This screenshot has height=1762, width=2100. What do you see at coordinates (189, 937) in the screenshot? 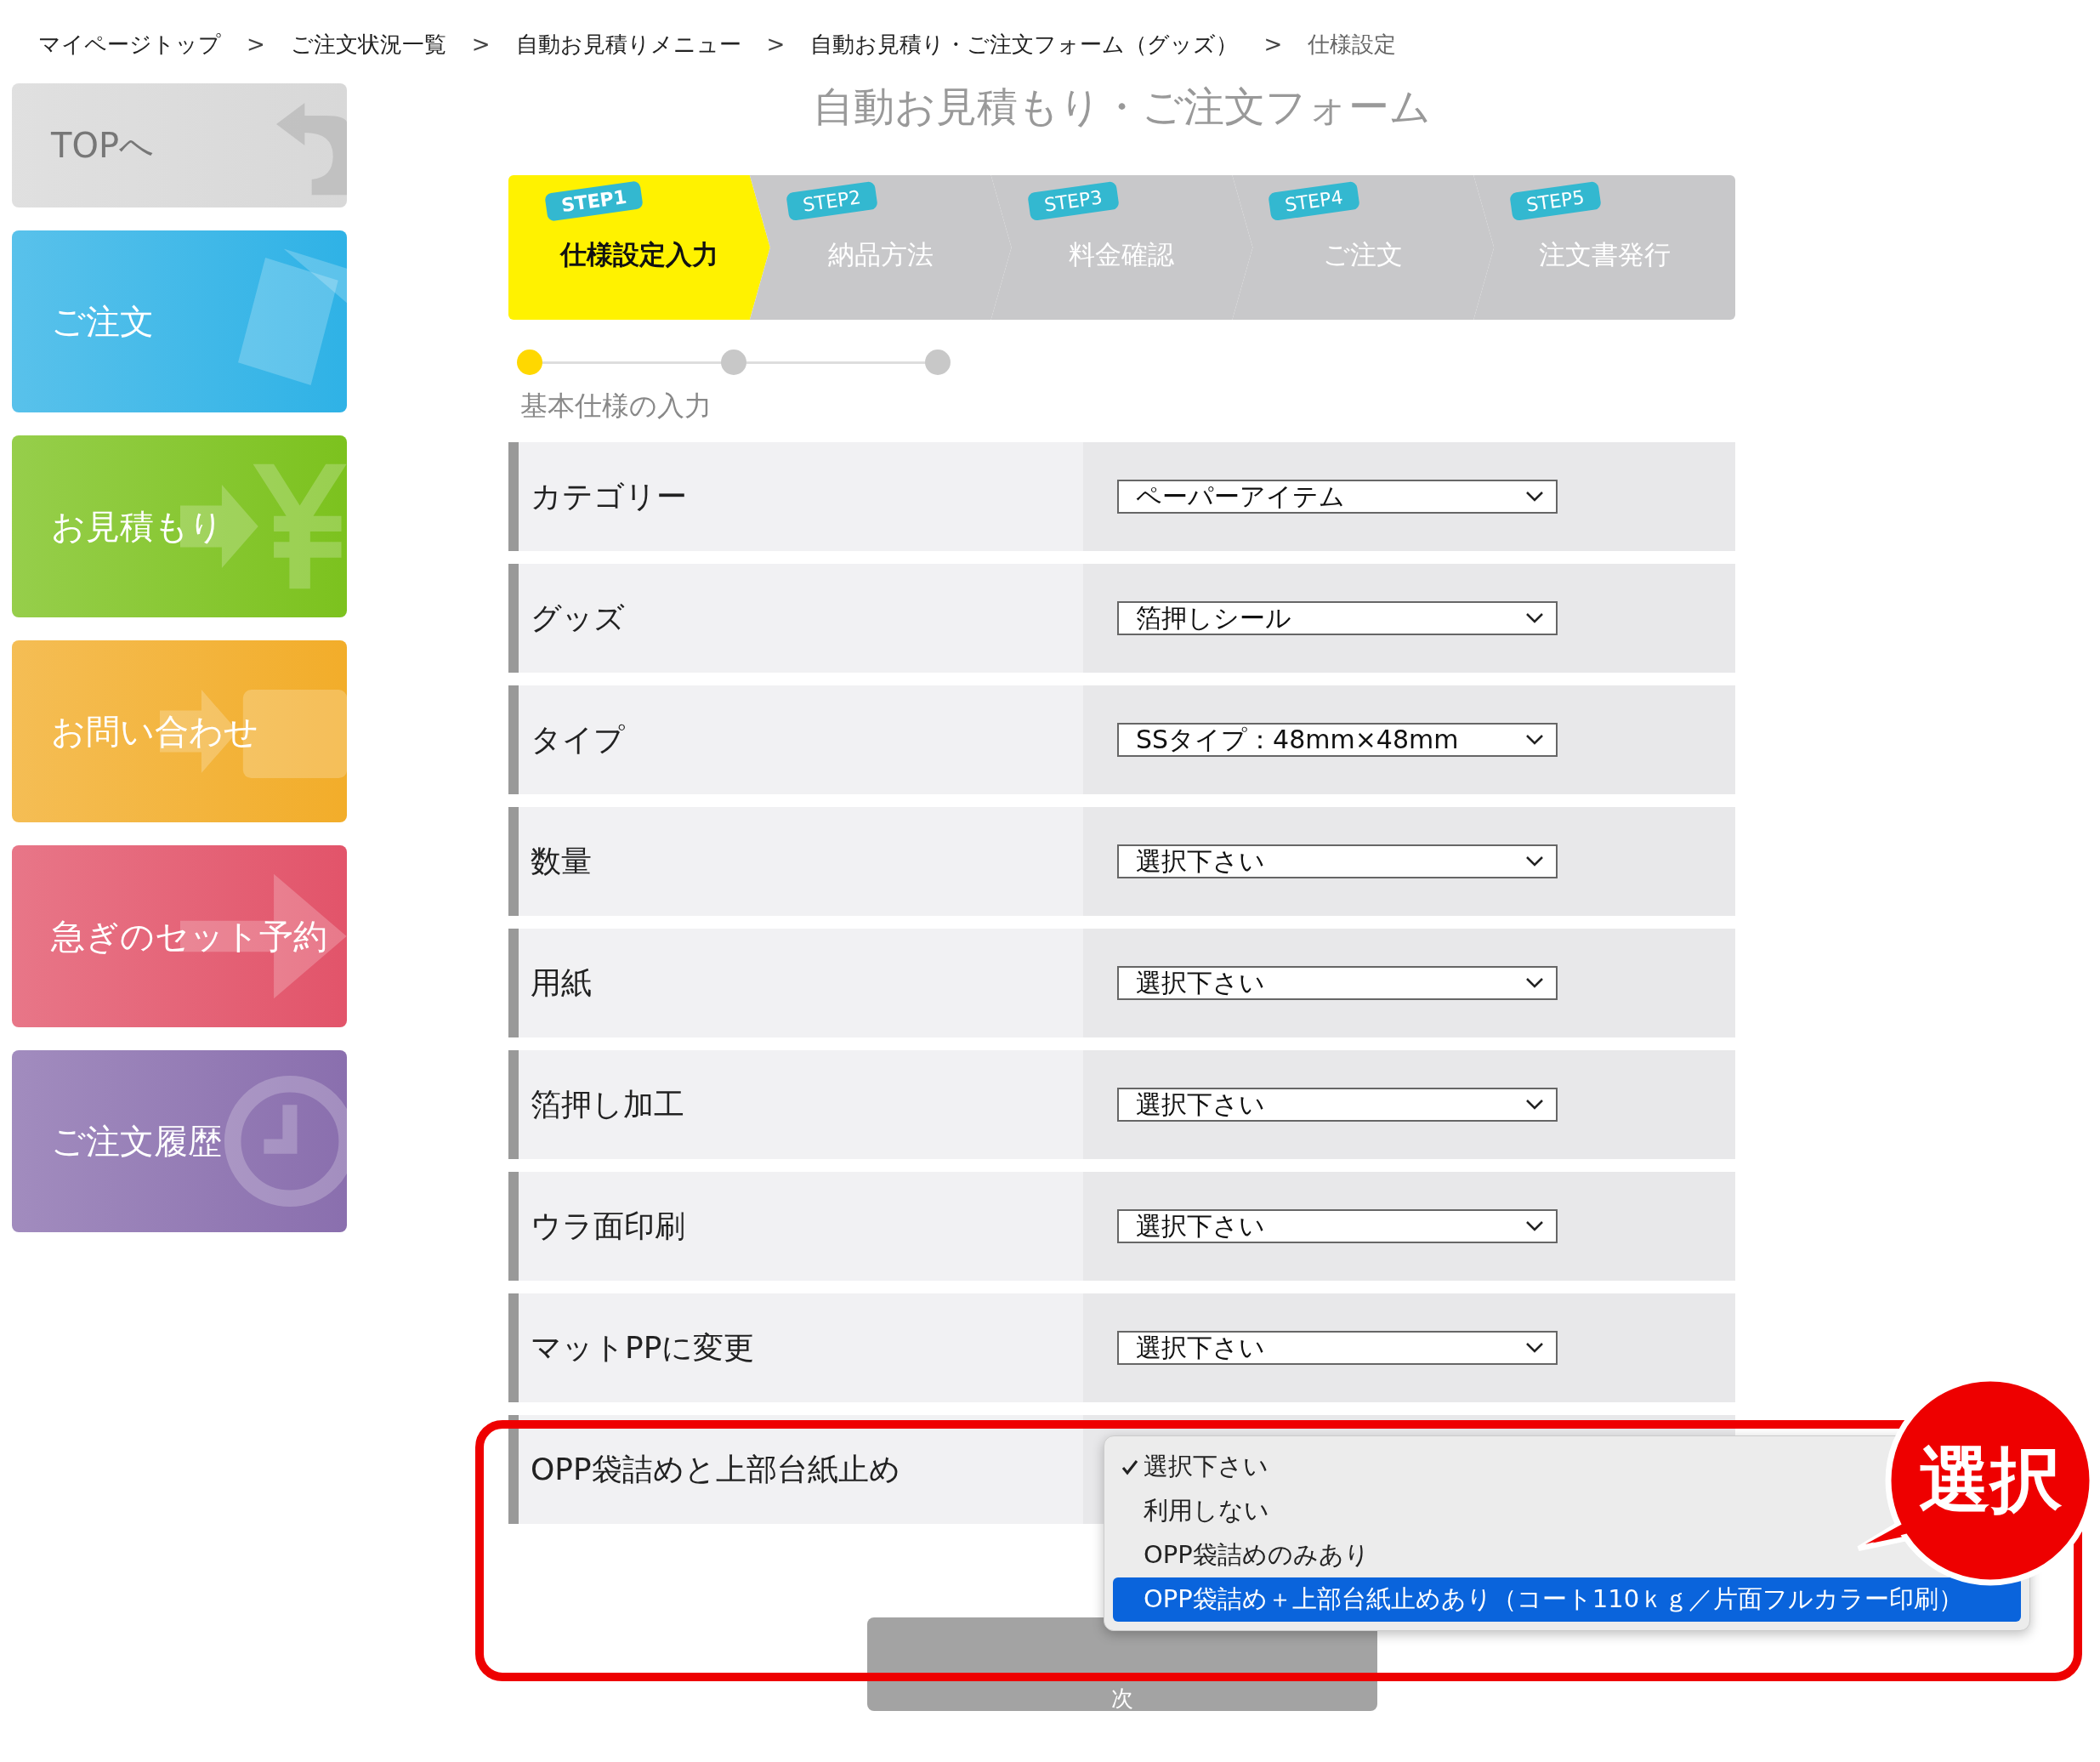
I see `sidebar-button-label: 急ぎのセット予約` at bounding box center [189, 937].